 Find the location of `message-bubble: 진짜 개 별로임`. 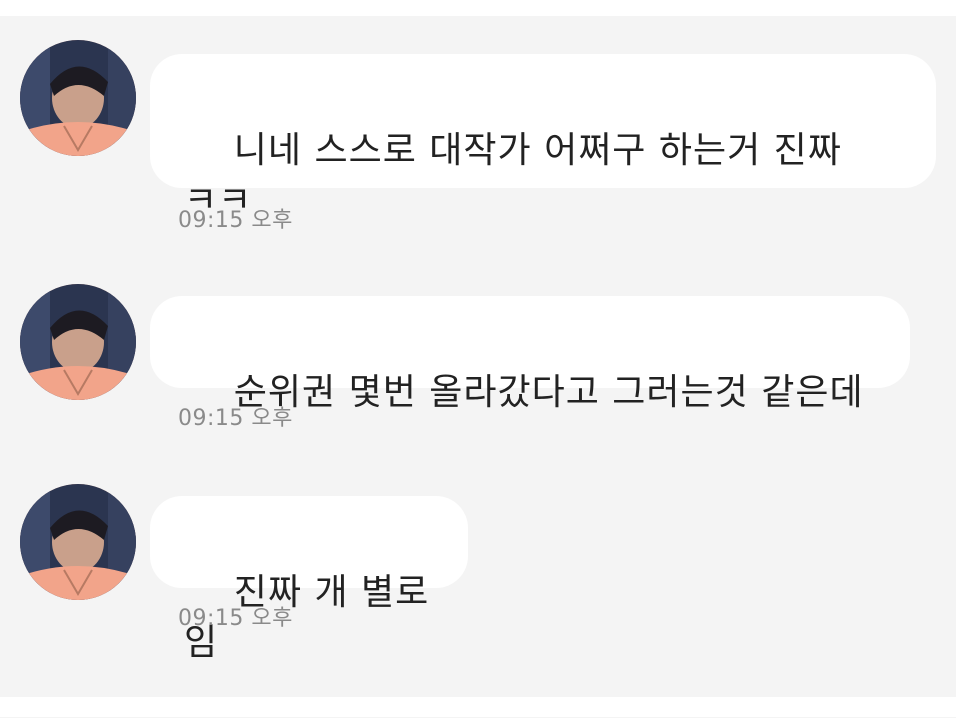

message-bubble: 진짜 개 별로임 is located at coordinates (309, 579).